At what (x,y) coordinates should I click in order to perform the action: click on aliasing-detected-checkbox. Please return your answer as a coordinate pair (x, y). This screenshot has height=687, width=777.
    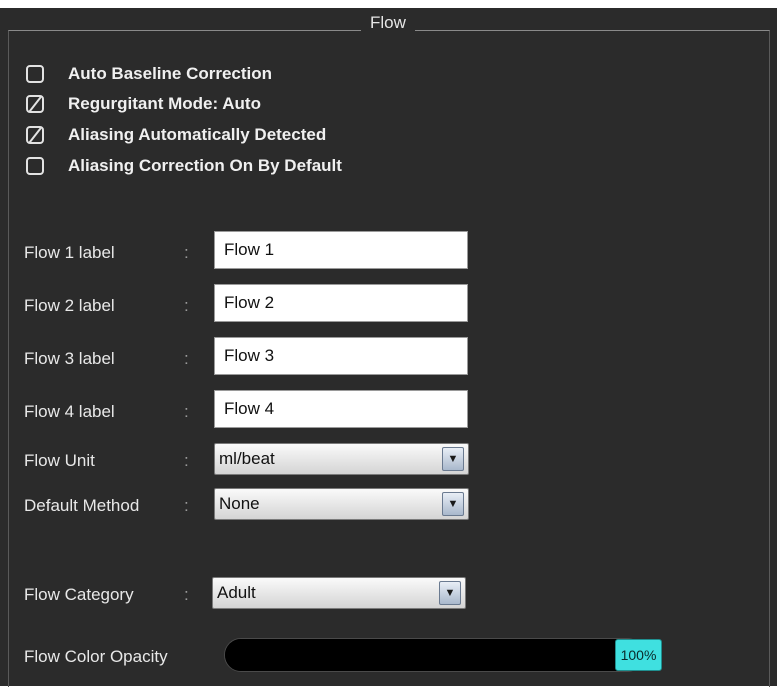
    Looking at the image, I should click on (35, 135).